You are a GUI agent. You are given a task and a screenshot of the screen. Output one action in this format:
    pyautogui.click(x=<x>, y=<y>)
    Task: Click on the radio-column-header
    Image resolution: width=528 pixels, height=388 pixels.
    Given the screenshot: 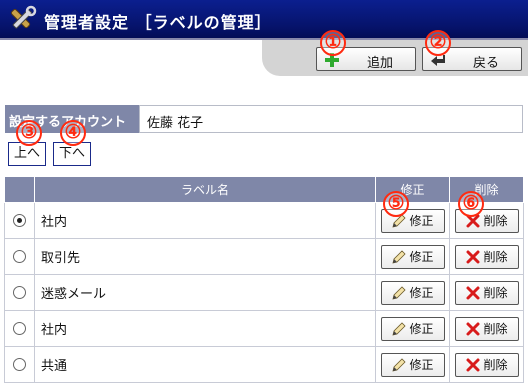 What is the action you would take?
    pyautogui.click(x=19, y=189)
    